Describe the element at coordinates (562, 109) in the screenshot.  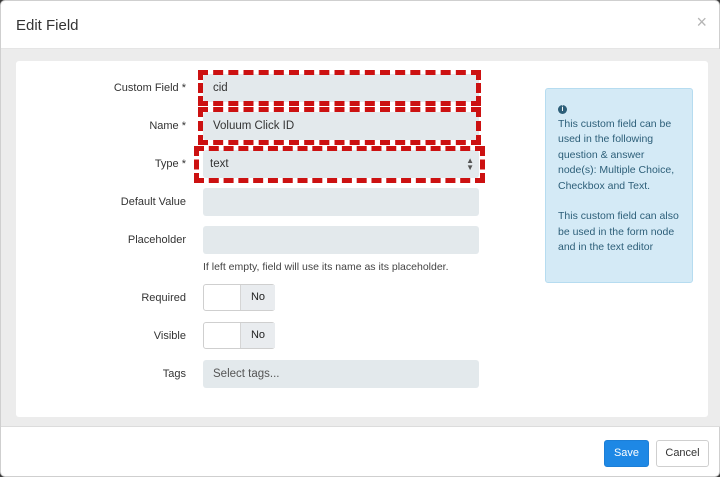
I see `info-icon: i` at that location.